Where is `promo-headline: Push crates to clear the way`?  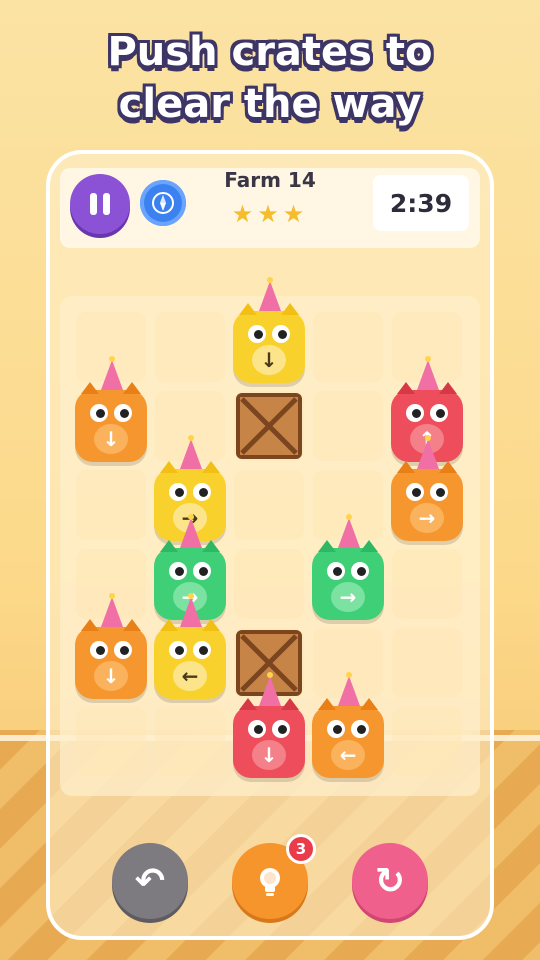 promo-headline: Push crates to clear the way is located at coordinates (270, 78).